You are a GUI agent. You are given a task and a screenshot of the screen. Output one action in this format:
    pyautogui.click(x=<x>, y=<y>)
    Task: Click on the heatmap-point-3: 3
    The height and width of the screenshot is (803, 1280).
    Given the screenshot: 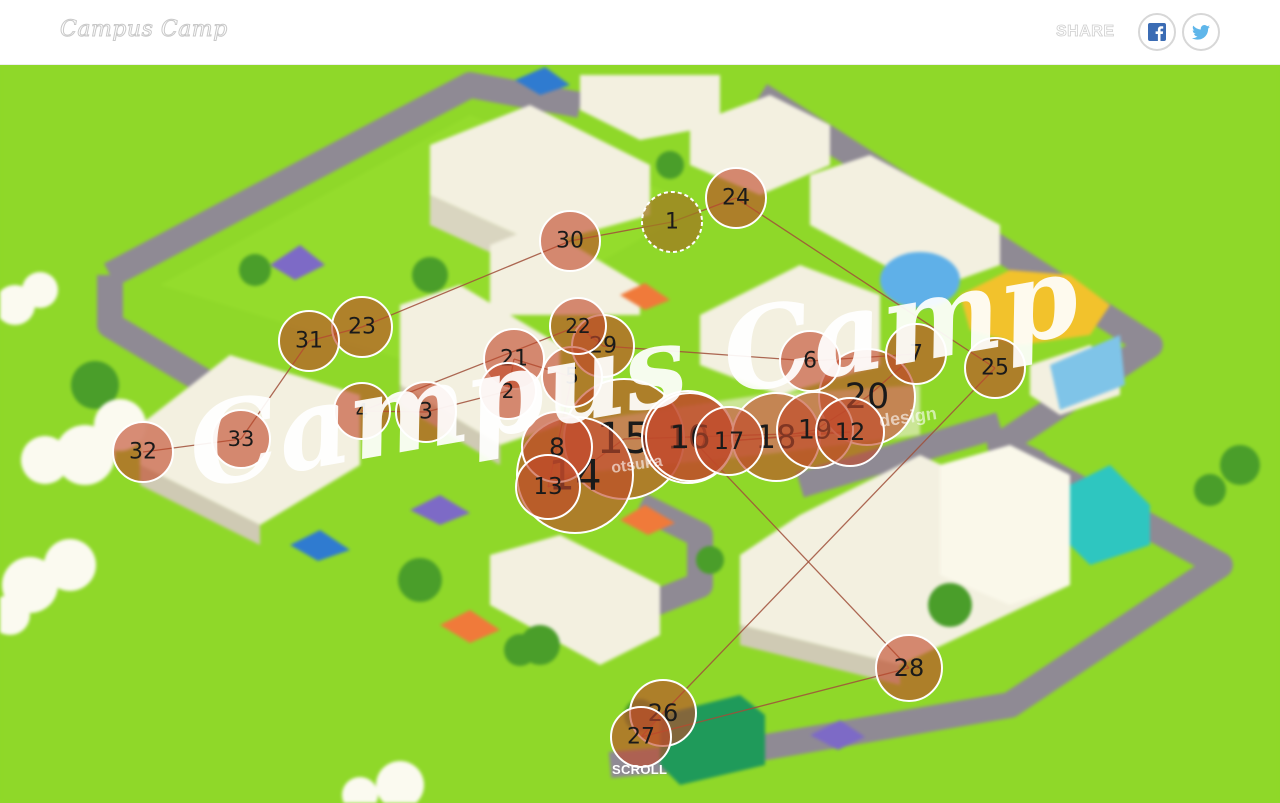 What is the action you would take?
    pyautogui.click(x=426, y=412)
    